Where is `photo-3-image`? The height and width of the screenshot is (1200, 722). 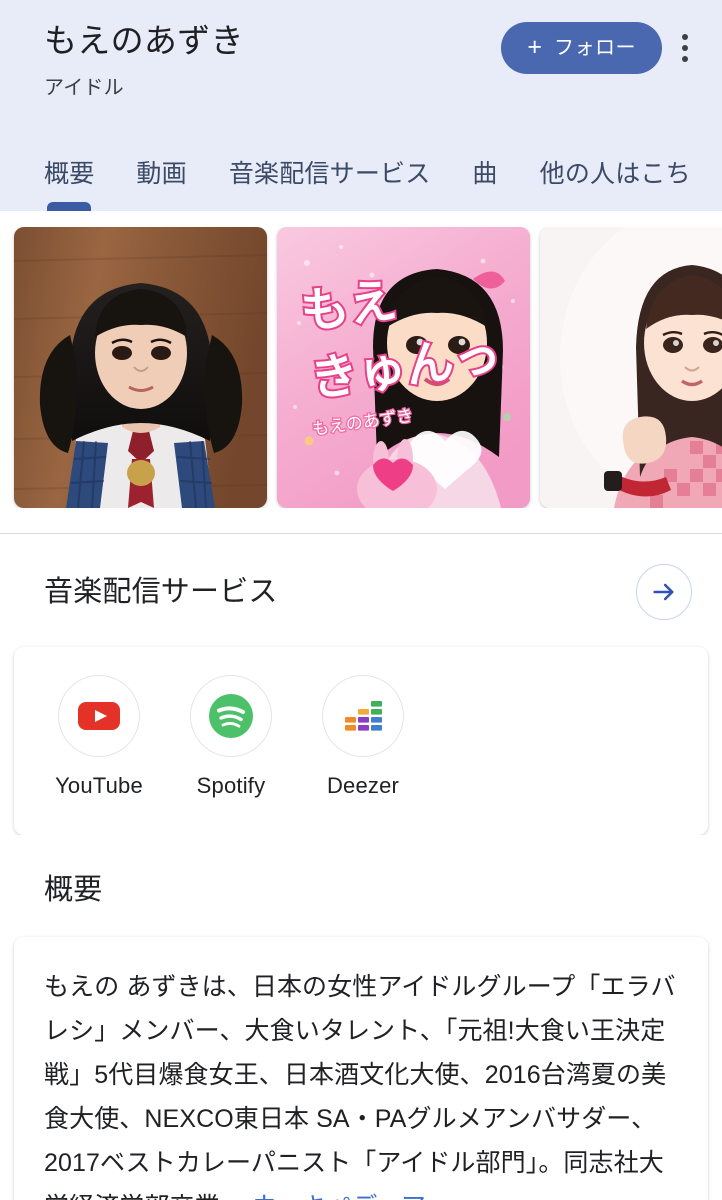
photo-3-image is located at coordinates (631, 367).